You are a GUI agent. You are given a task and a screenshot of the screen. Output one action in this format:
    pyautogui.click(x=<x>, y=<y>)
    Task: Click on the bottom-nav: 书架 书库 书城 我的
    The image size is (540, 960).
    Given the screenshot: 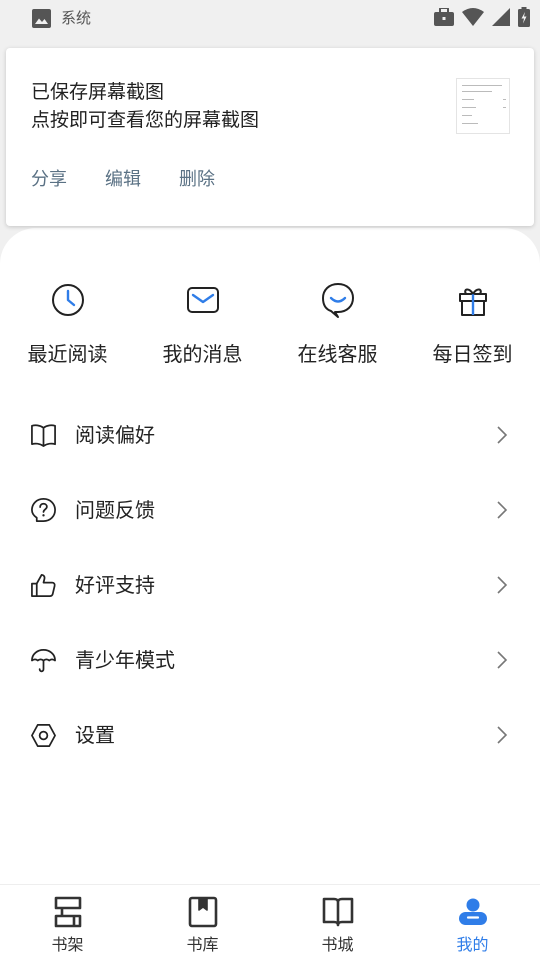 What is the action you would take?
    pyautogui.click(x=270, y=922)
    